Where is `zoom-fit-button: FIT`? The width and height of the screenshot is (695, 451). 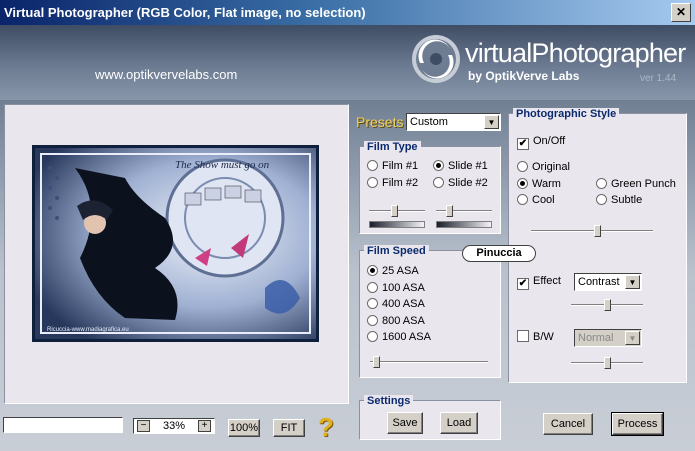
zoom-fit-button: FIT is located at coordinates (289, 428).